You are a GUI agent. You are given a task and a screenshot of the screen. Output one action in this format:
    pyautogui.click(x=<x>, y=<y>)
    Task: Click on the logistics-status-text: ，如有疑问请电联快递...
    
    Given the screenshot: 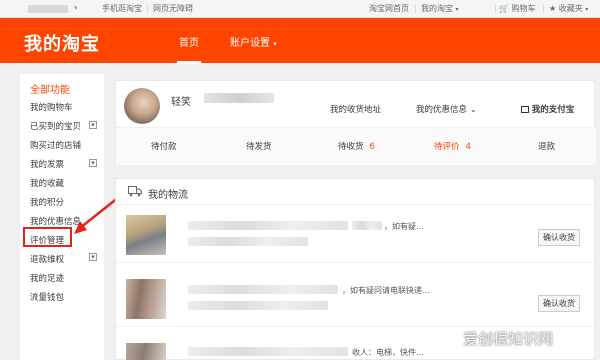 What is the action you would take?
    pyautogui.click(x=386, y=290)
    